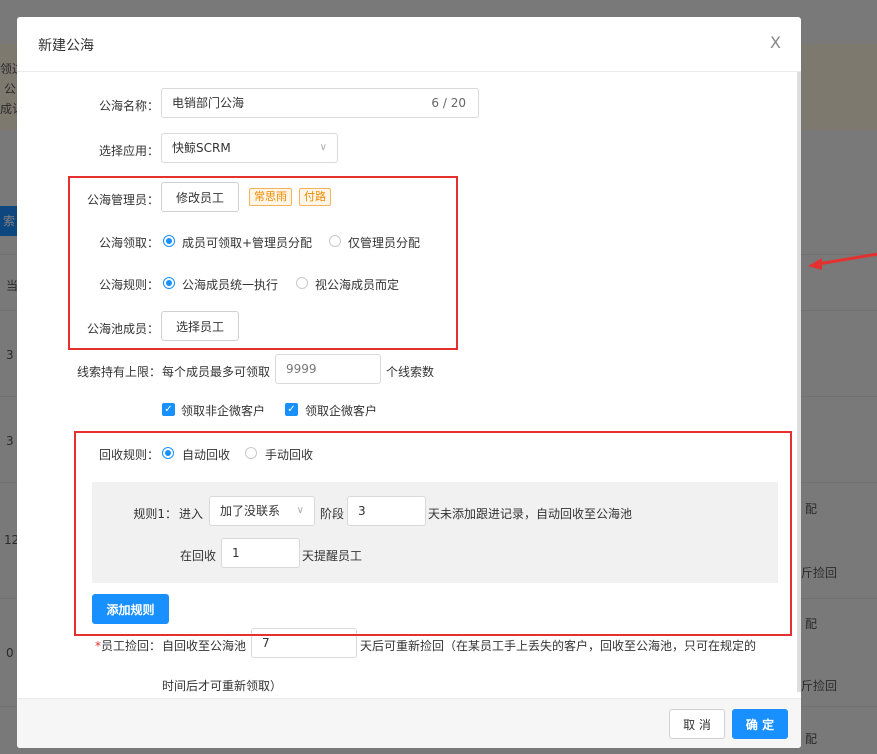 Image resolution: width=877 pixels, height=754 pixels. What do you see at coordinates (760, 724) in the screenshot?
I see `confirm-button: 确 定` at bounding box center [760, 724].